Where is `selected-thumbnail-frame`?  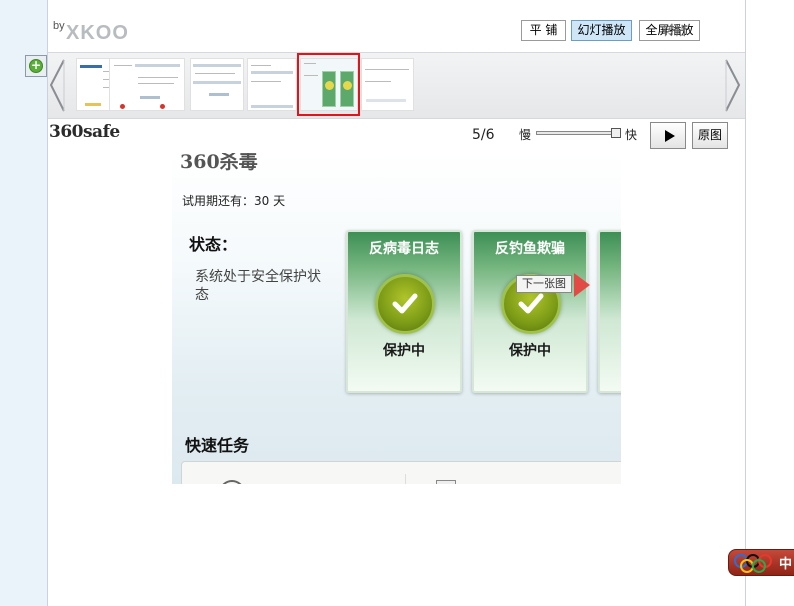 selected-thumbnail-frame is located at coordinates (328, 84).